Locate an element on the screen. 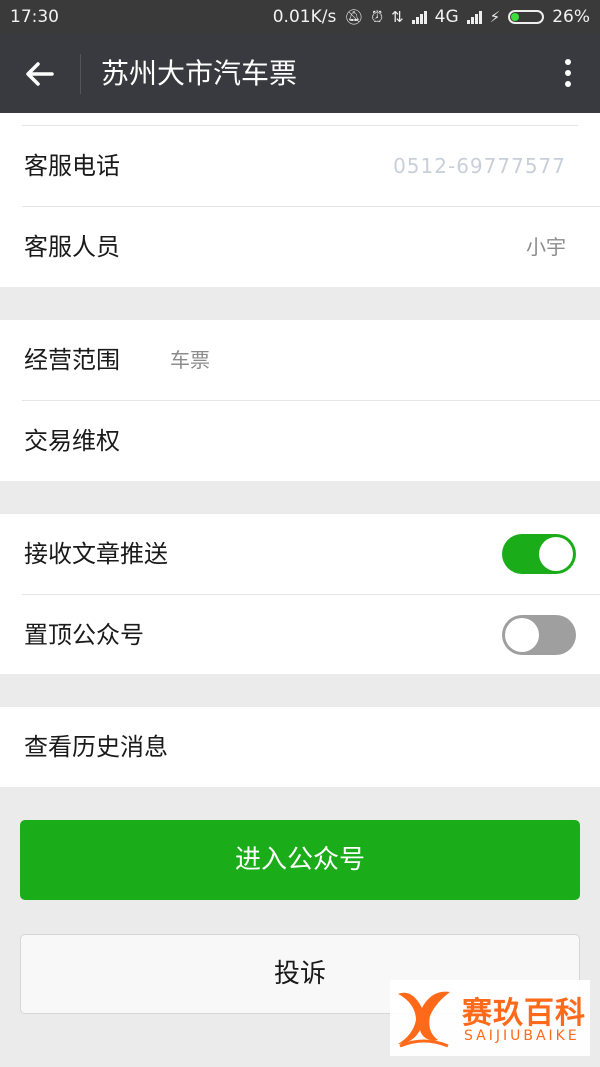 The width and height of the screenshot is (600, 1067). arrow-left-icon is located at coordinates (40, 74).